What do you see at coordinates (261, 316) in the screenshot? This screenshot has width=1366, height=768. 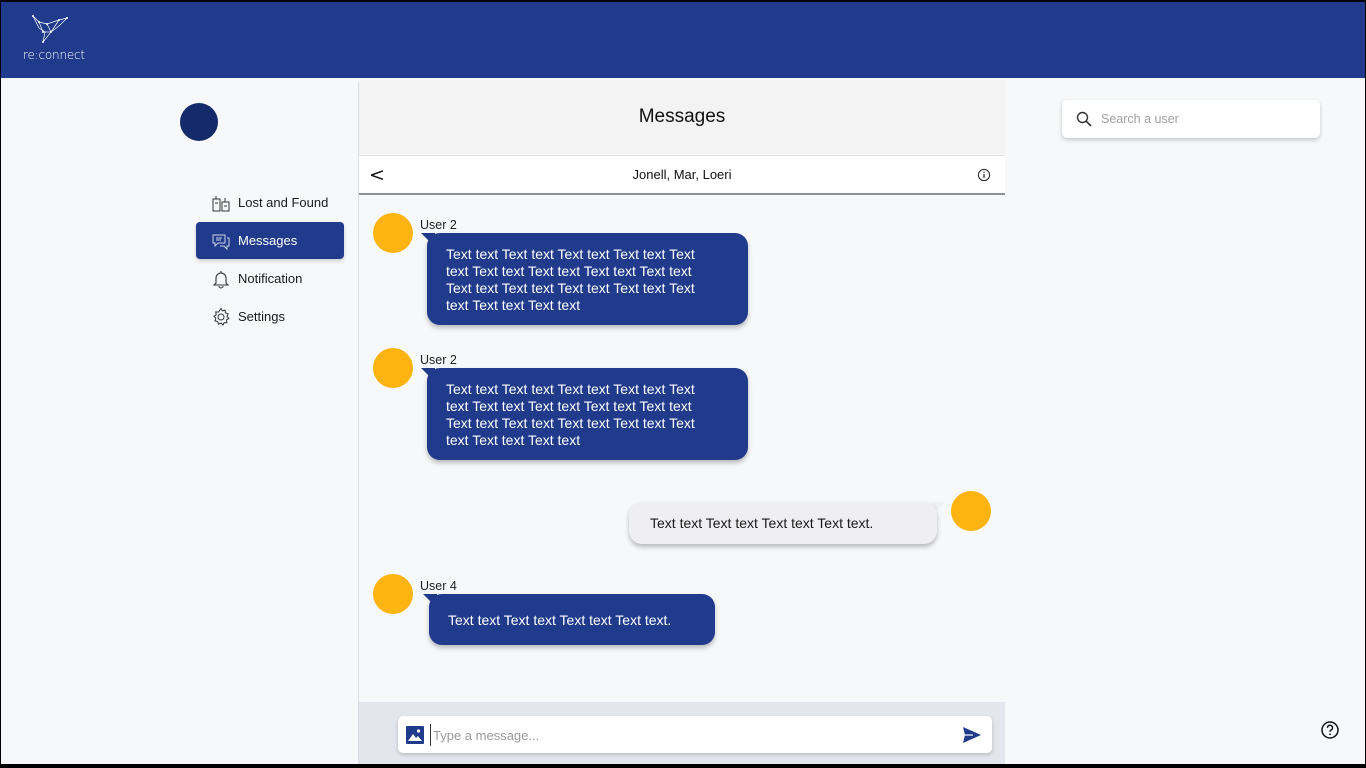 I see `sidebar-item-label: Settings` at bounding box center [261, 316].